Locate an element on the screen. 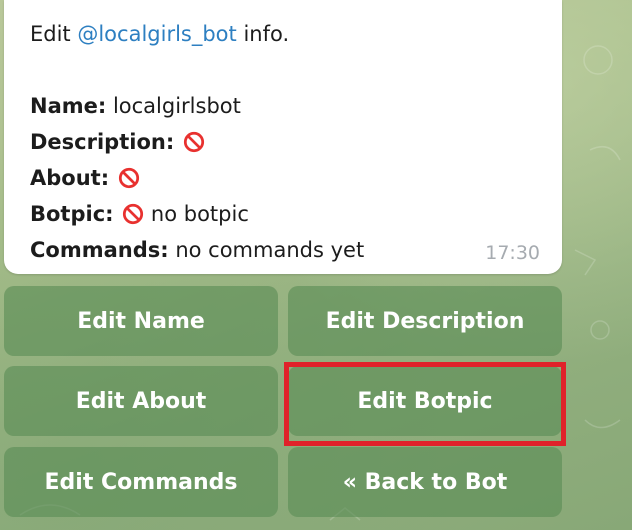 This screenshot has height=530, width=632. bot-mention-link: @localgirls_bot is located at coordinates (156, 34).